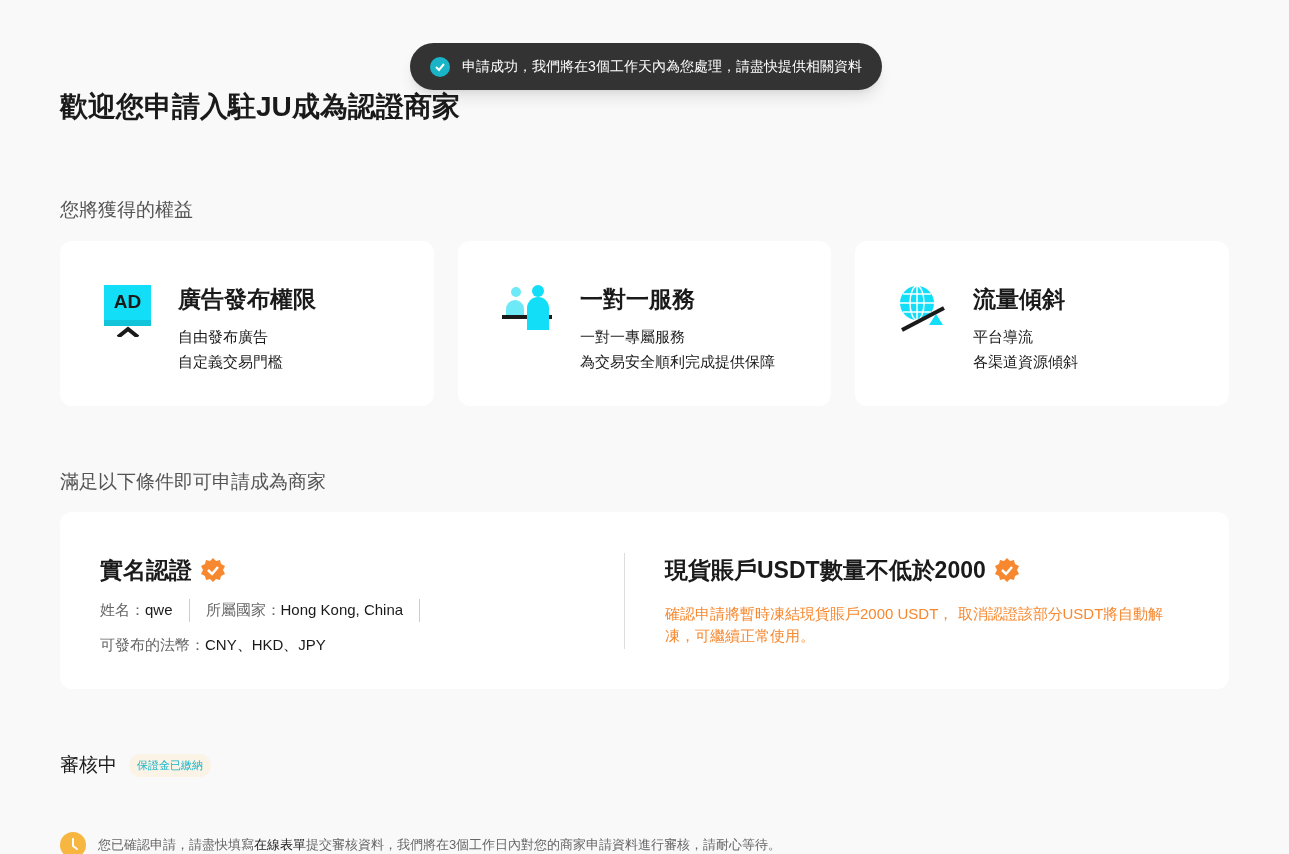  What do you see at coordinates (73, 842) in the screenshot?
I see `clock-icon` at bounding box center [73, 842].